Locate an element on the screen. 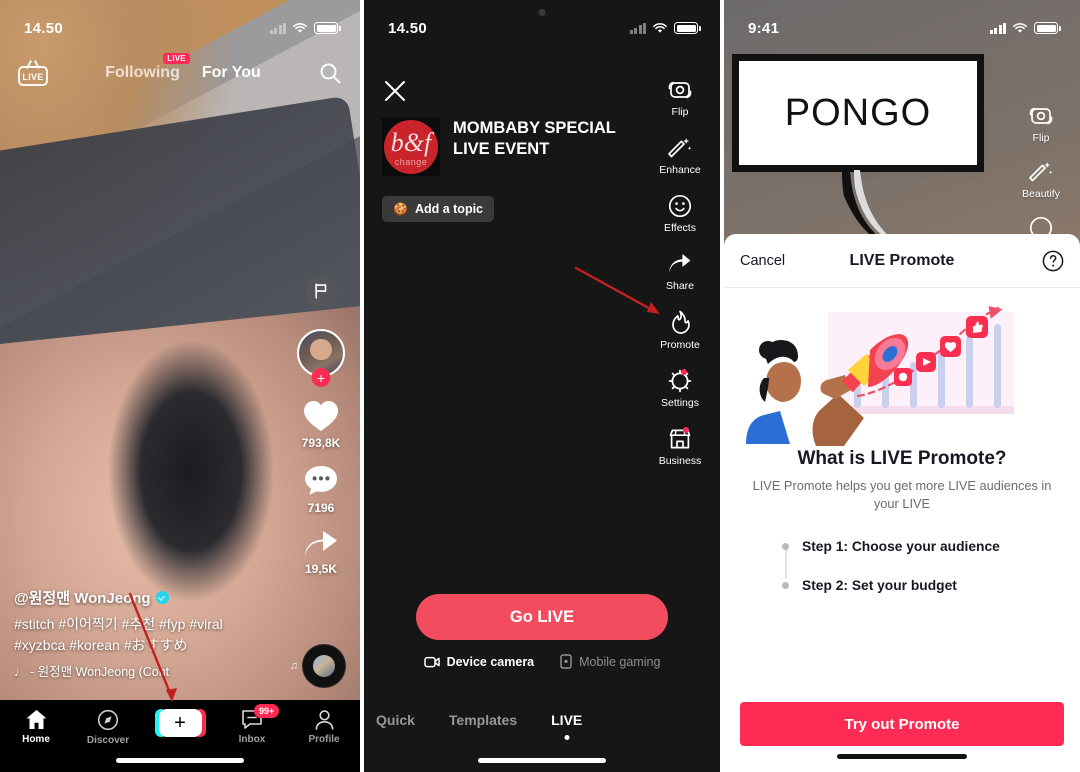  comment-button: 7196 is located at coordinates (321, 489).